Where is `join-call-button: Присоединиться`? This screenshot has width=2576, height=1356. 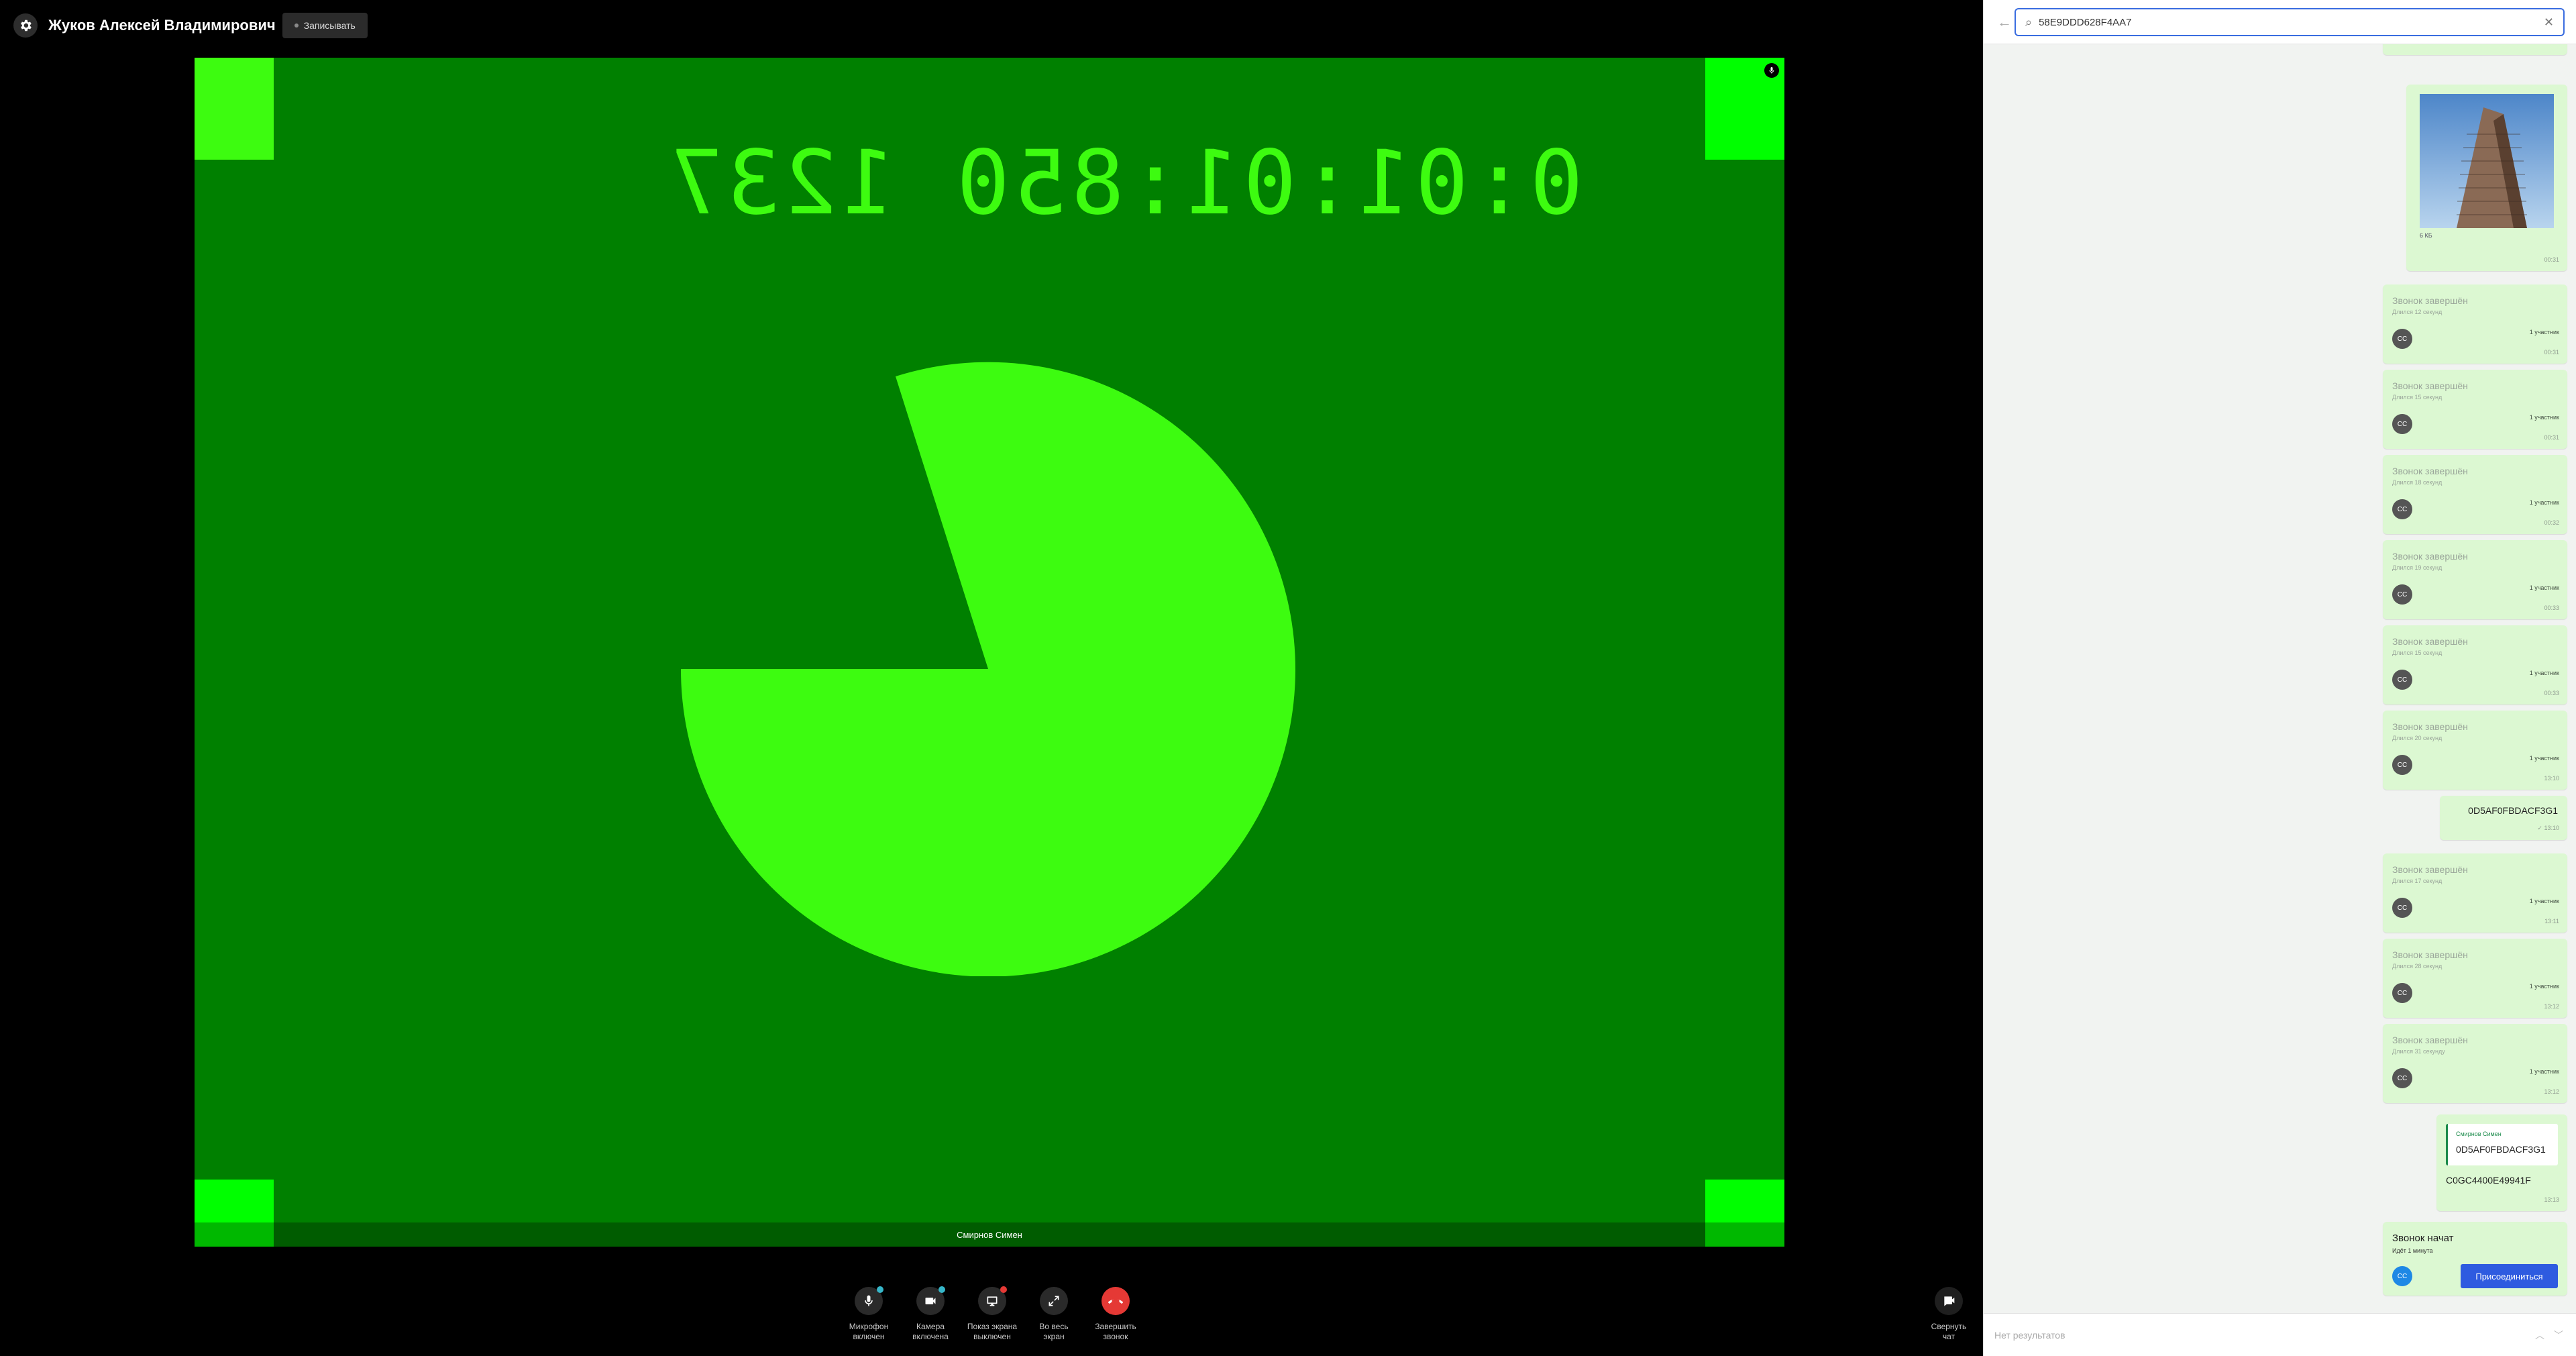
join-call-button: Присоединиться is located at coordinates (2509, 1276).